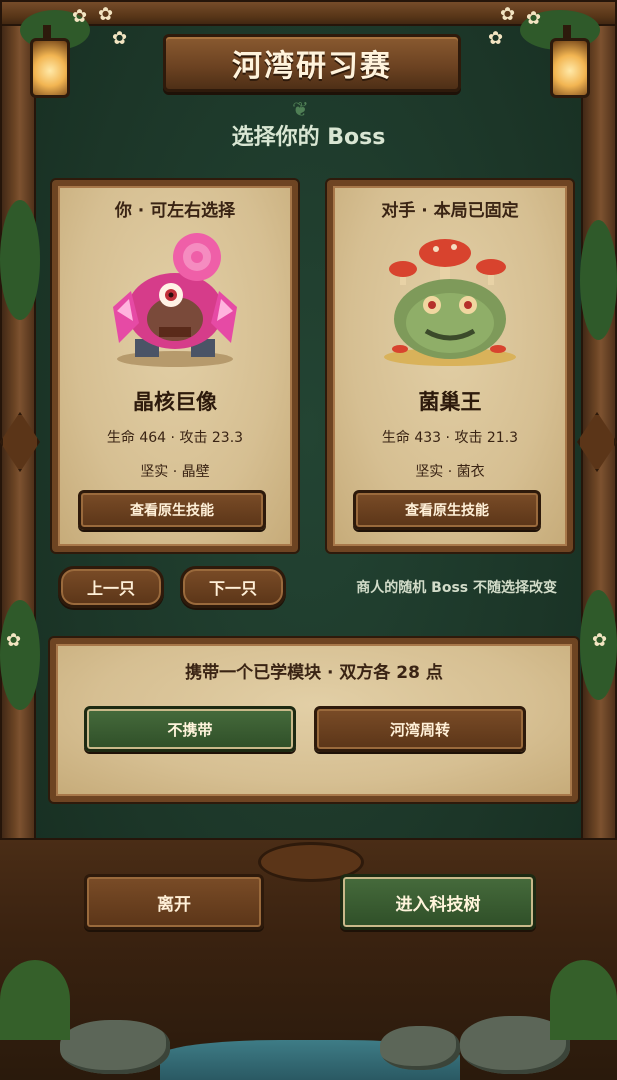 Image resolution: width=617 pixels, height=1080 pixels. I want to click on player-view-skills-button: 查看原生技能, so click(172, 510).